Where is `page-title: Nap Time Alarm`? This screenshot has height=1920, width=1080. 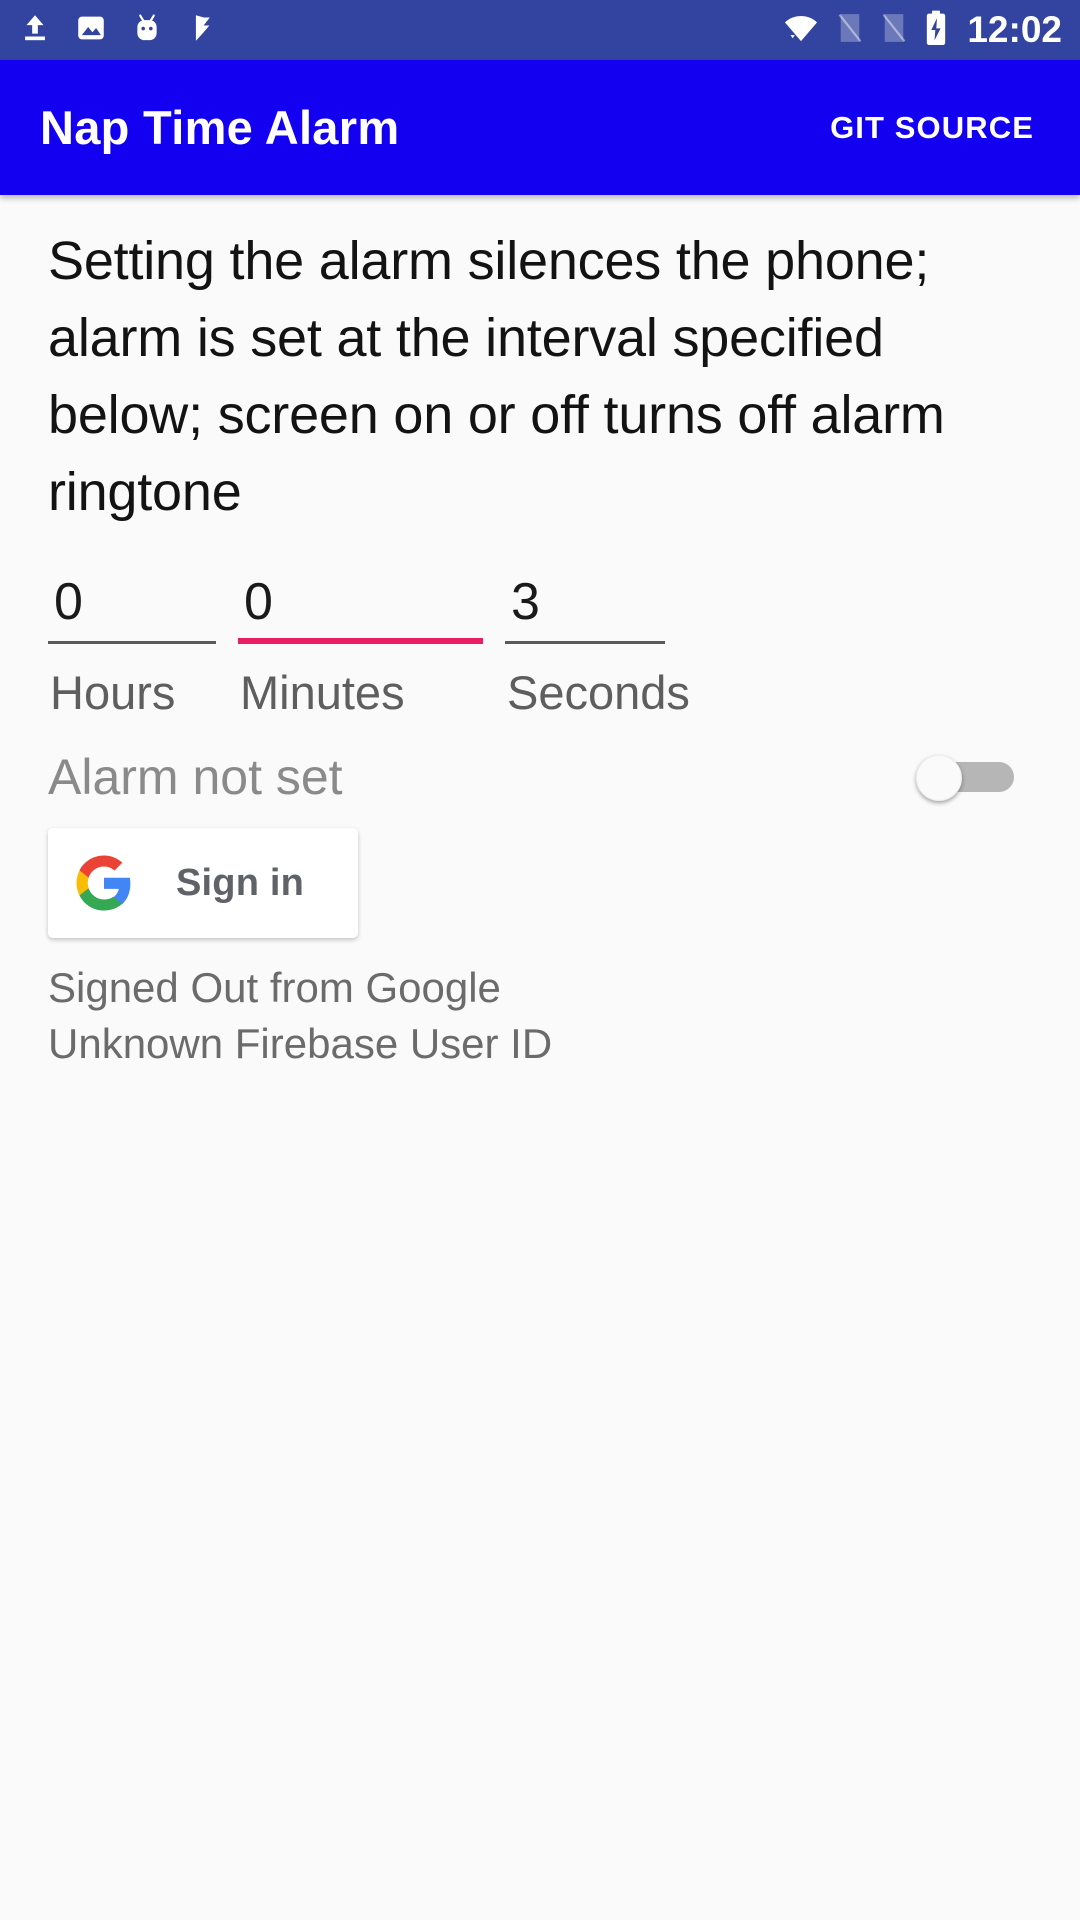
page-title: Nap Time Alarm is located at coordinates (220, 127).